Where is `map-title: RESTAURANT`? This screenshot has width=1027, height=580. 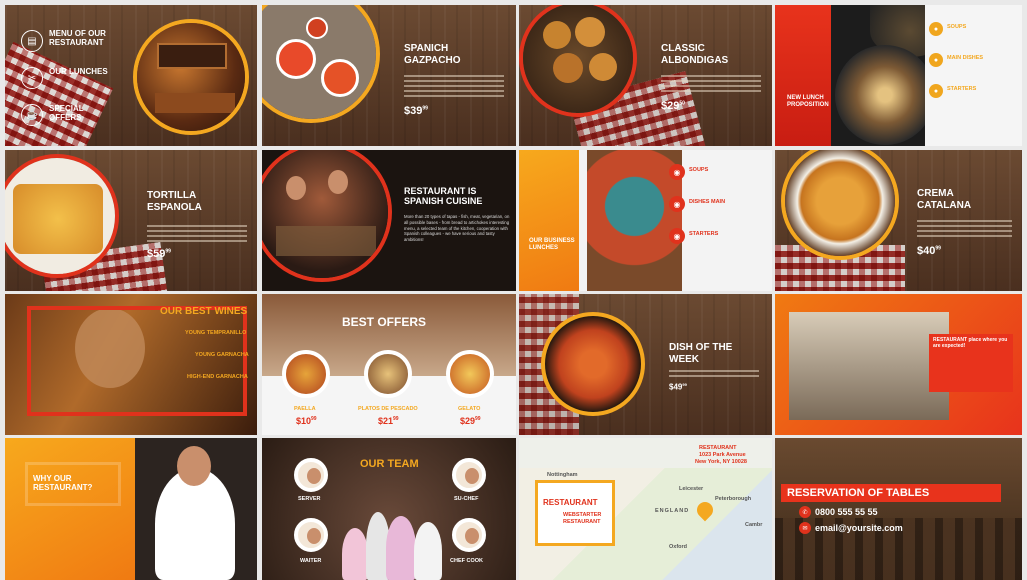 map-title: RESTAURANT is located at coordinates (570, 502).